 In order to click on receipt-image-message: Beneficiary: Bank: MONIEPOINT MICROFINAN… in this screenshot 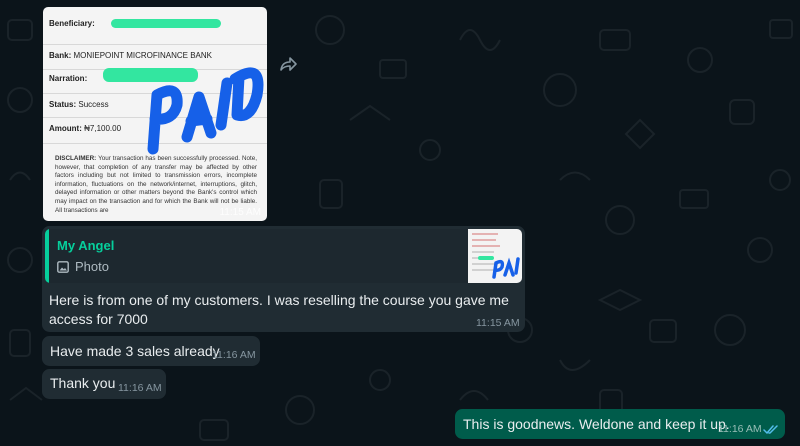, I will do `click(155, 114)`.